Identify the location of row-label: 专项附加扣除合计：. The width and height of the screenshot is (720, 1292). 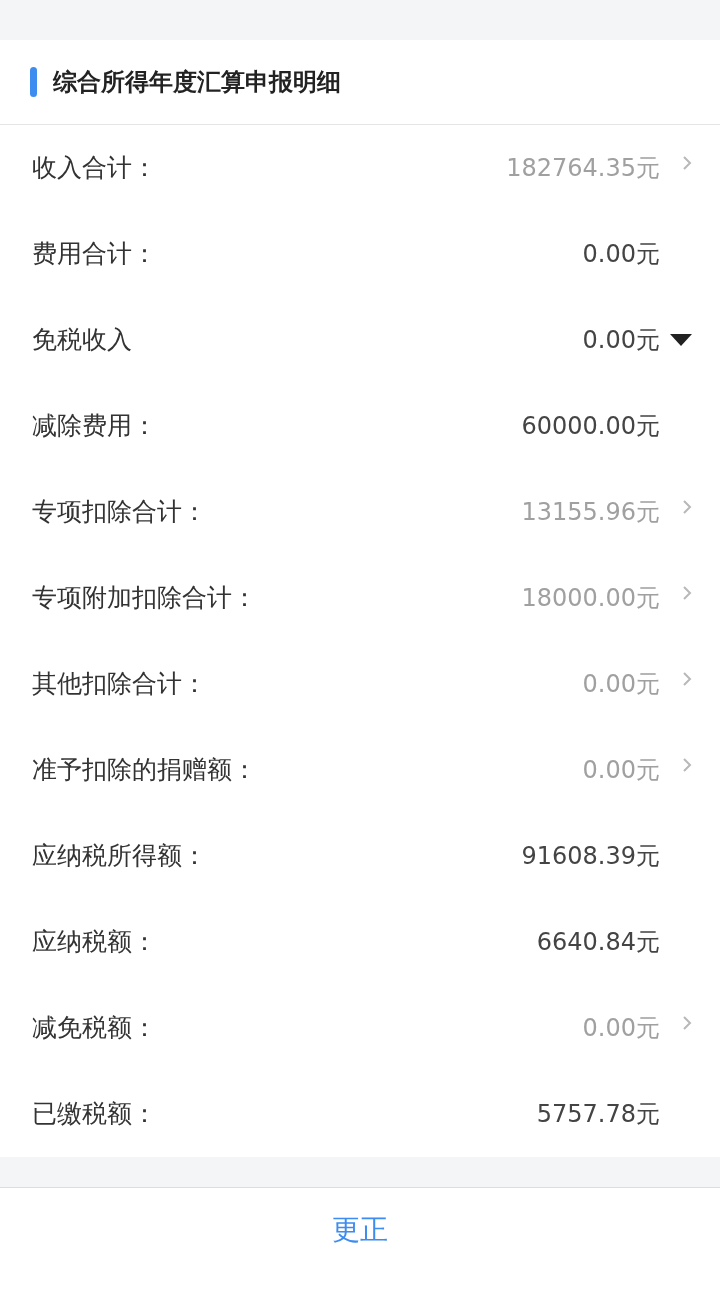
(145, 598).